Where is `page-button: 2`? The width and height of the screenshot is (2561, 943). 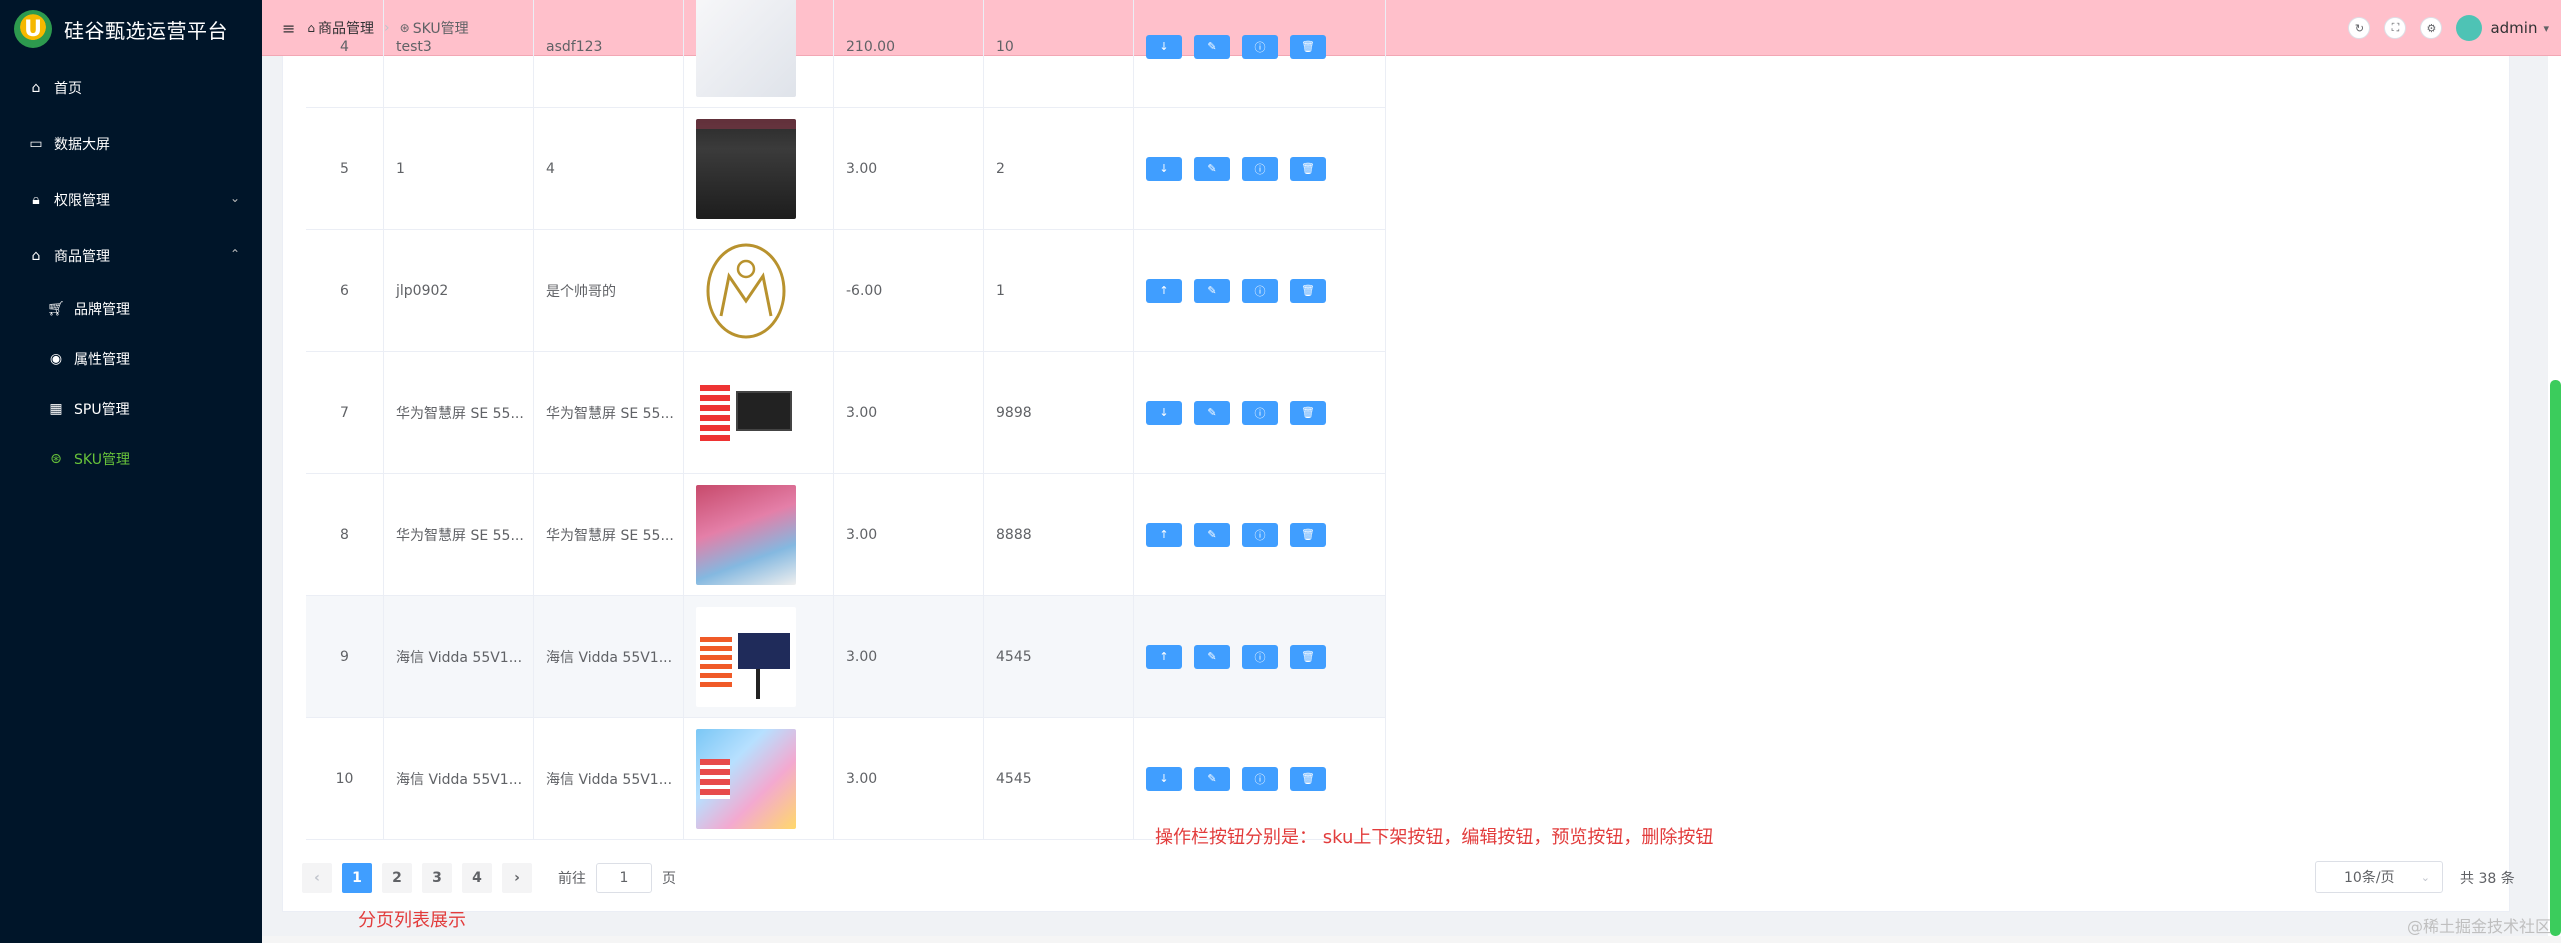 page-button: 2 is located at coordinates (397, 878).